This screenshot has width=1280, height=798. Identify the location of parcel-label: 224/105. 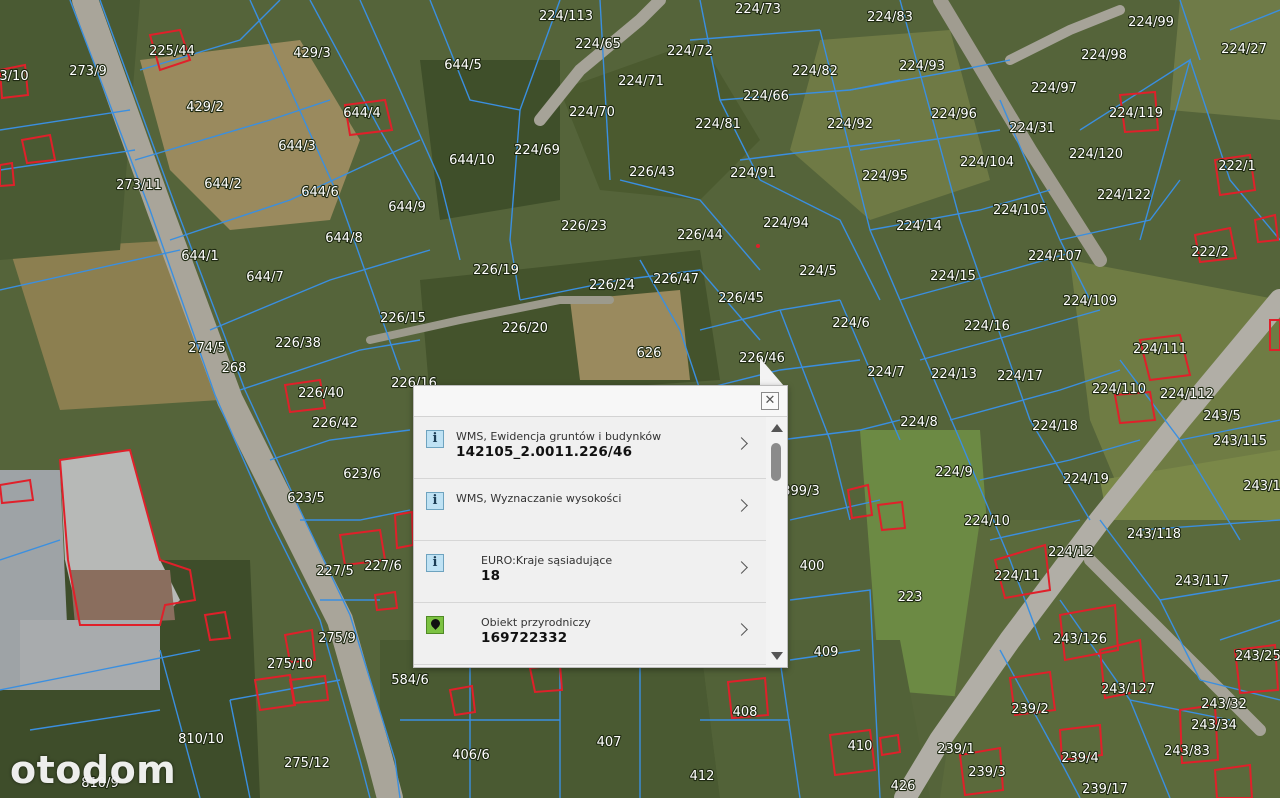
(1020, 210).